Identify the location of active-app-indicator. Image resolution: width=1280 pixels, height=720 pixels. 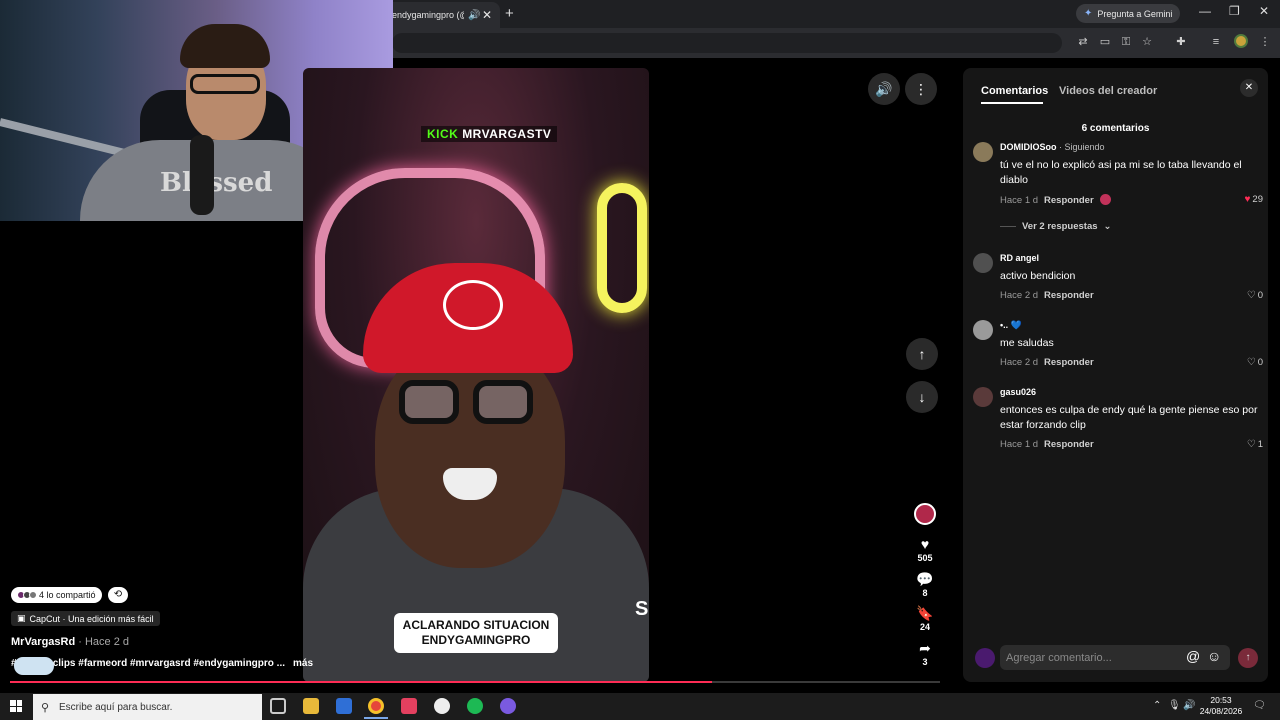
(376, 718).